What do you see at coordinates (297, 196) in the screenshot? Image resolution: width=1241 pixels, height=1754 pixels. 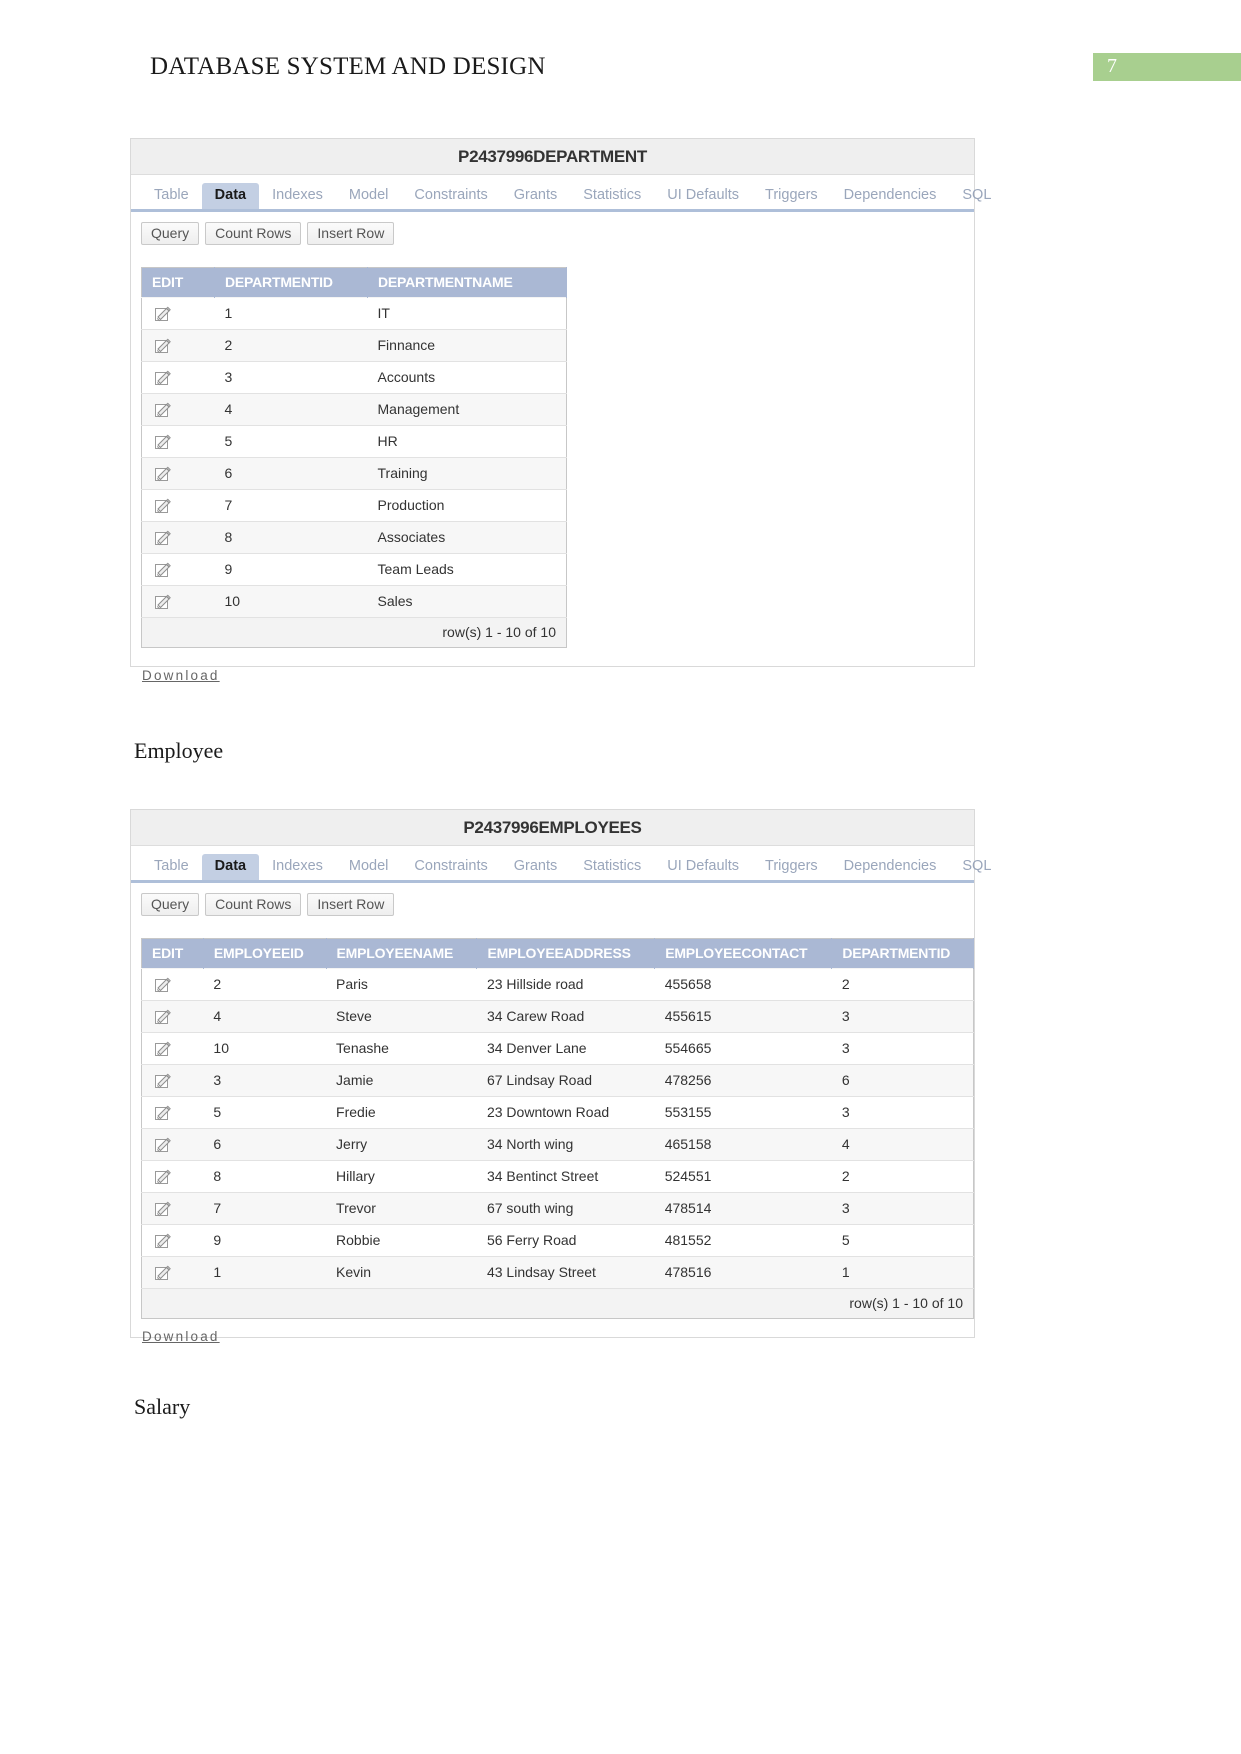 I see `tab-indexes-department: Indexes` at bounding box center [297, 196].